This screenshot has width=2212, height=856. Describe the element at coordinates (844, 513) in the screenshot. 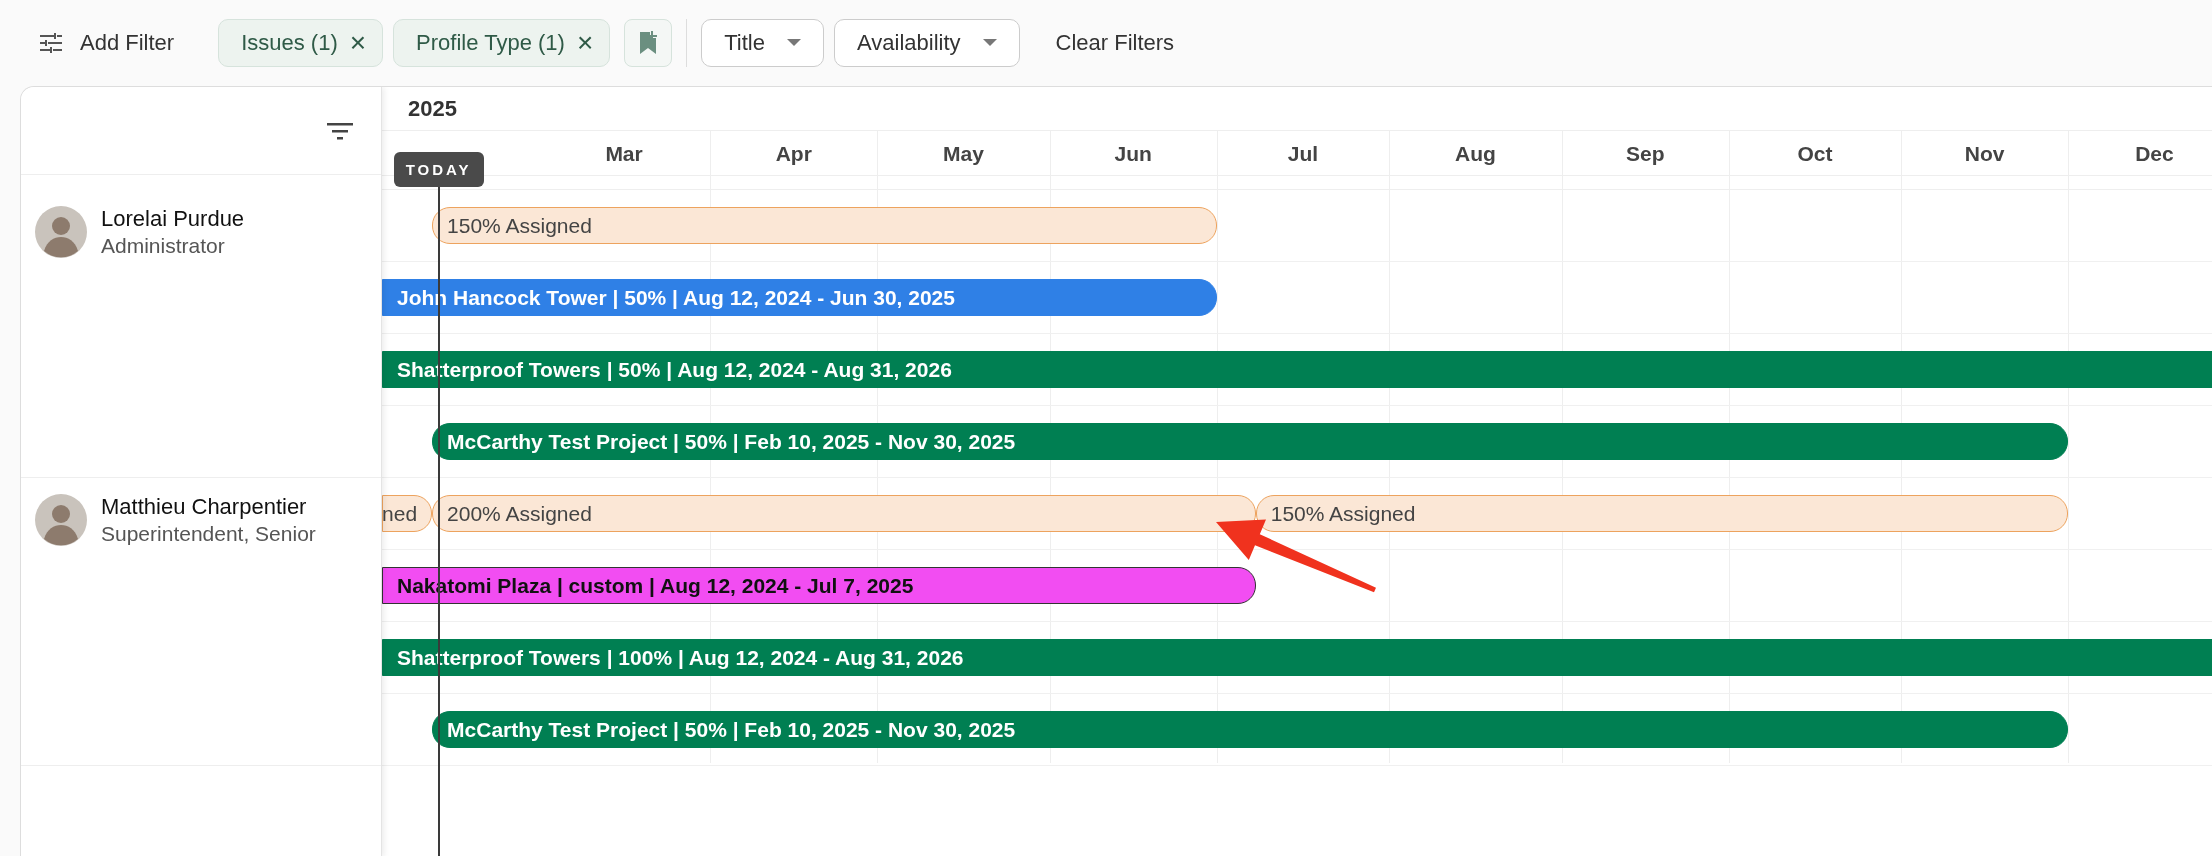

I see `schedule-bar: 200% Assigned` at that location.